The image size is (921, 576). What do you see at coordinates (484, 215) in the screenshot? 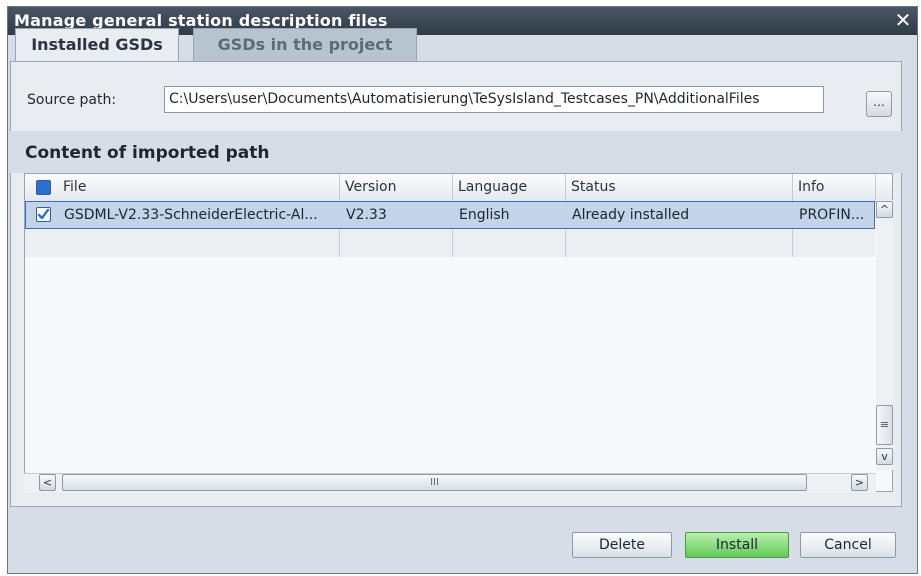
I see `row-language: English` at bounding box center [484, 215].